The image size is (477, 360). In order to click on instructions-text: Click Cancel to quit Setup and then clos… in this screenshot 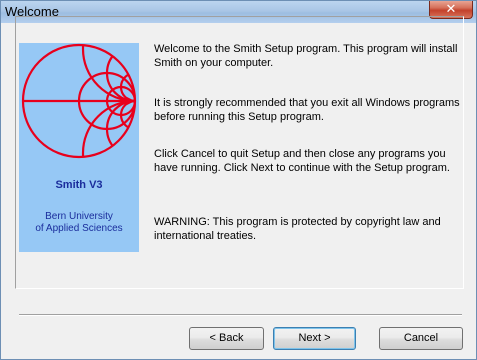, I will do `click(302, 161)`.